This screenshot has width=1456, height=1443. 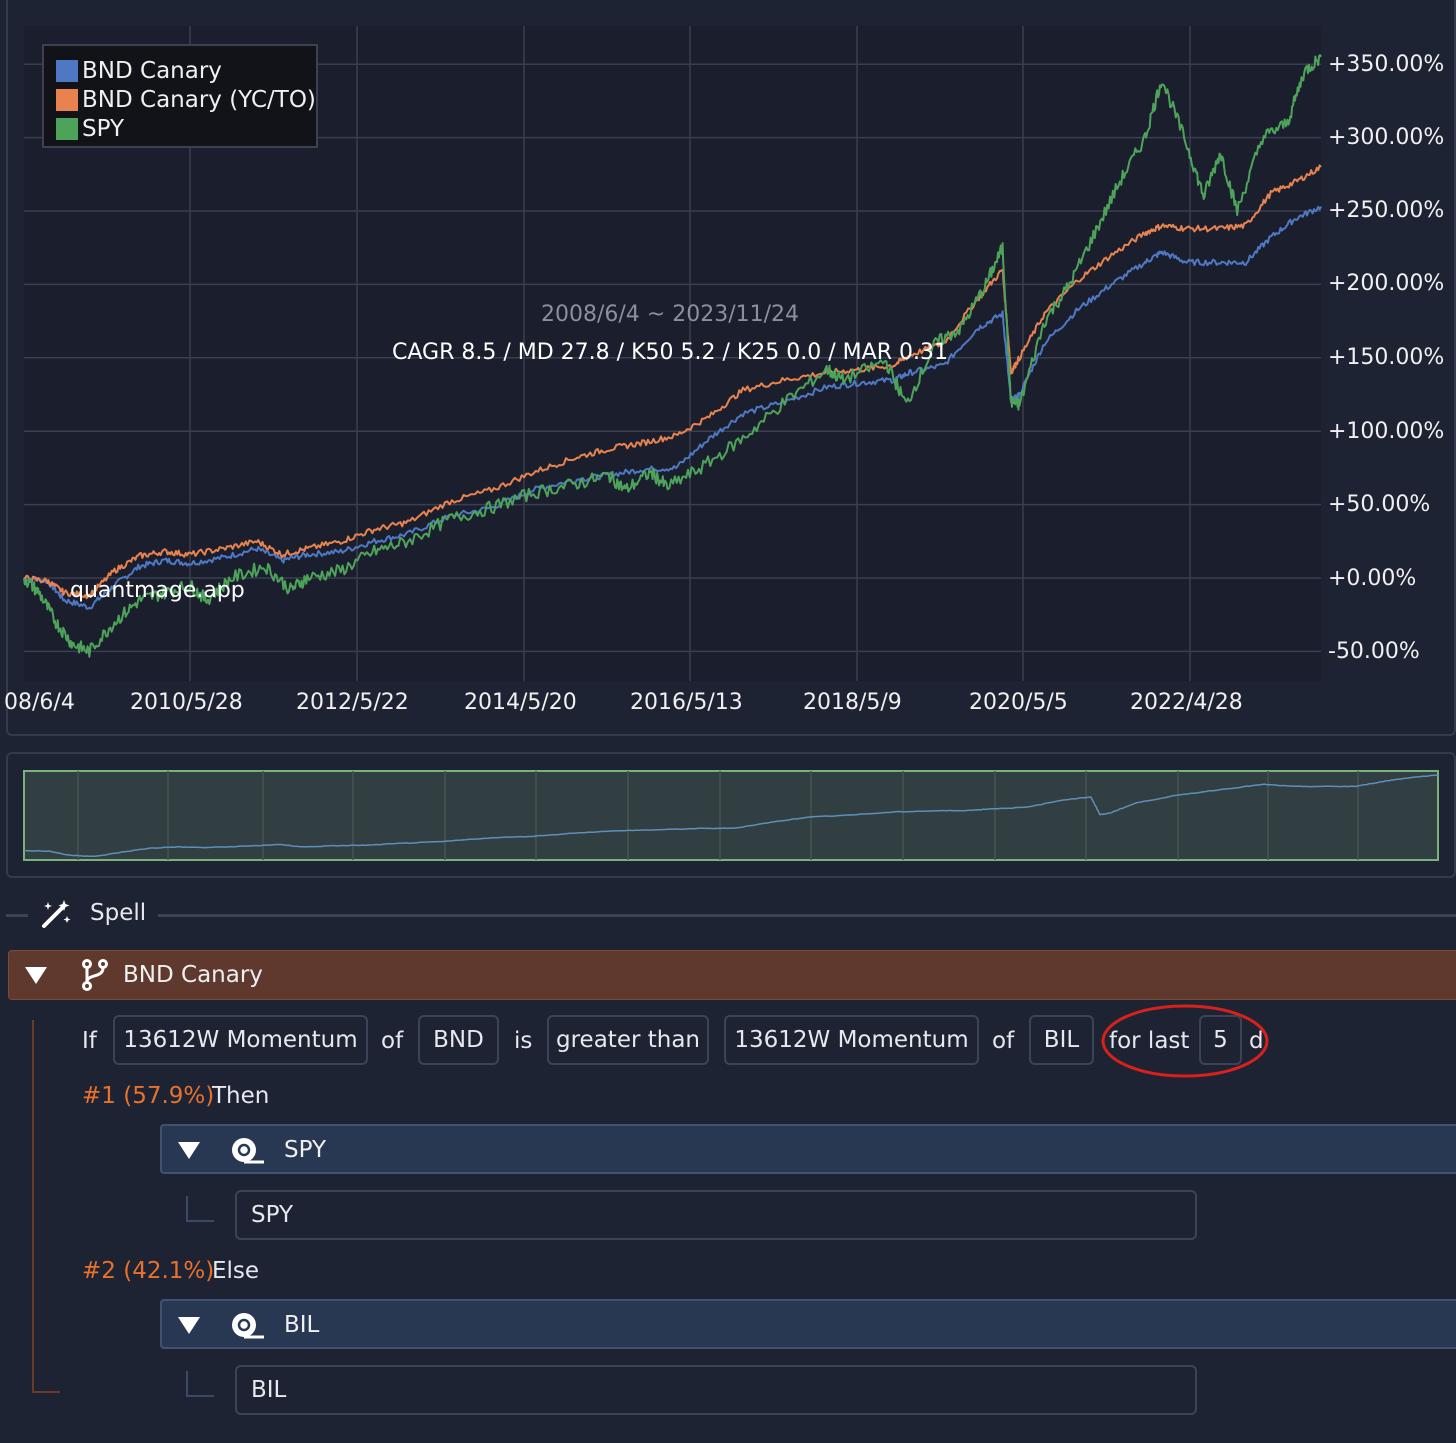 What do you see at coordinates (148, 1096) in the screenshot?
I see `branch-weight: #1 (57.9%)` at bounding box center [148, 1096].